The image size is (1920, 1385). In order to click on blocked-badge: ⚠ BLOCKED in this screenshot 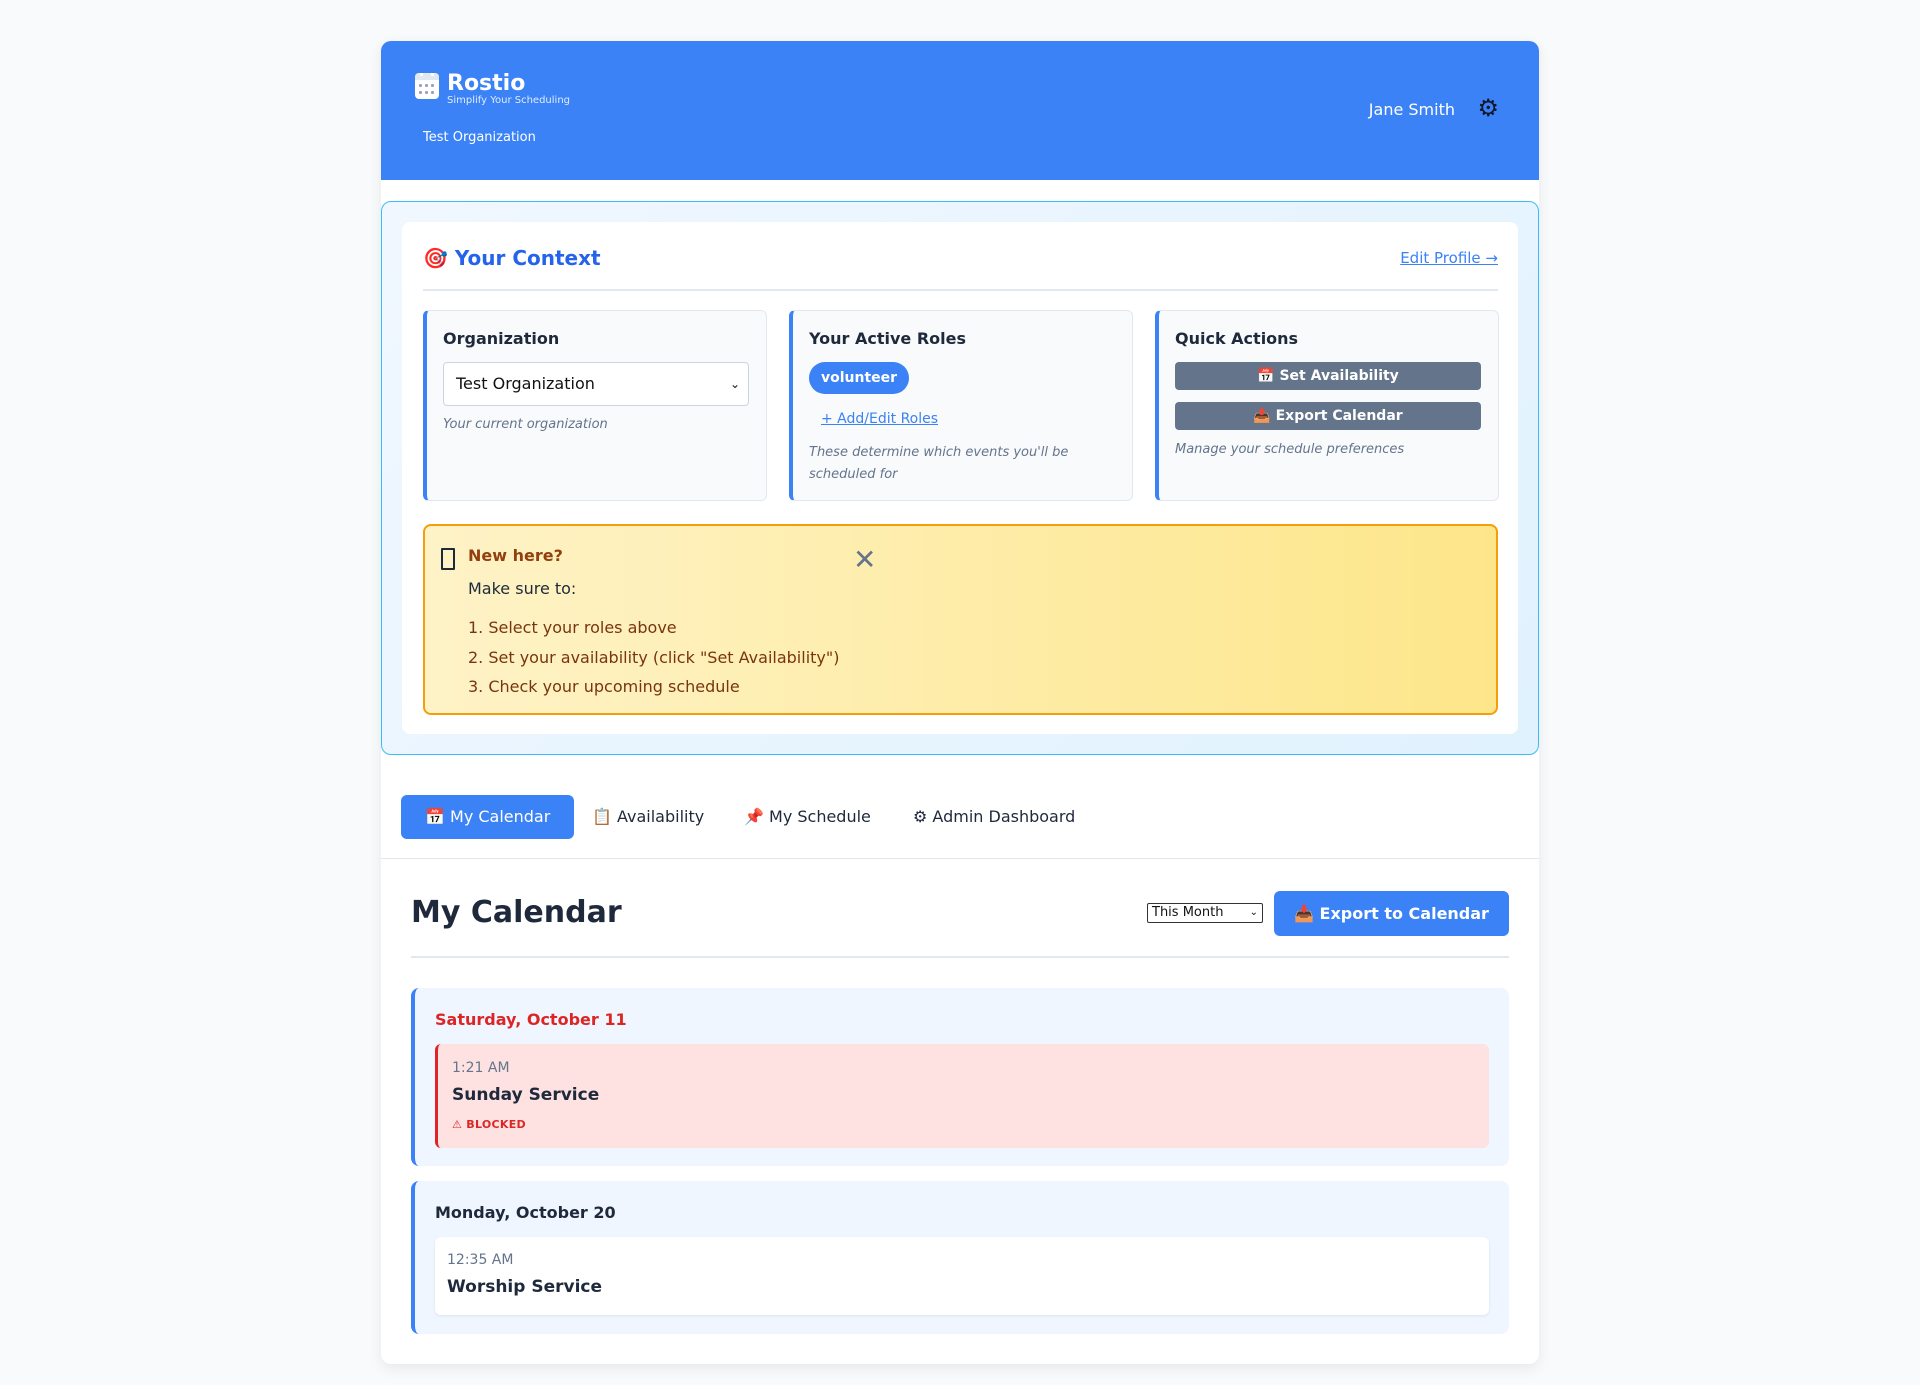, I will do `click(489, 1124)`.